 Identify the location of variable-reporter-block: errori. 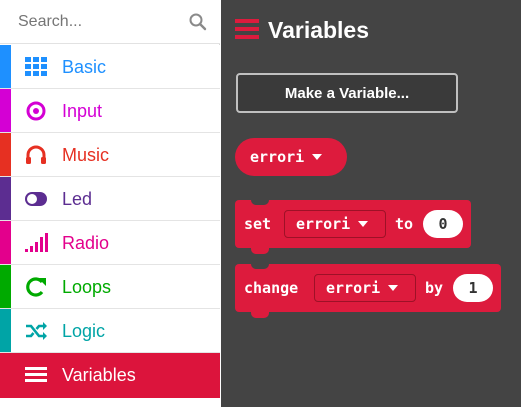
(291, 157).